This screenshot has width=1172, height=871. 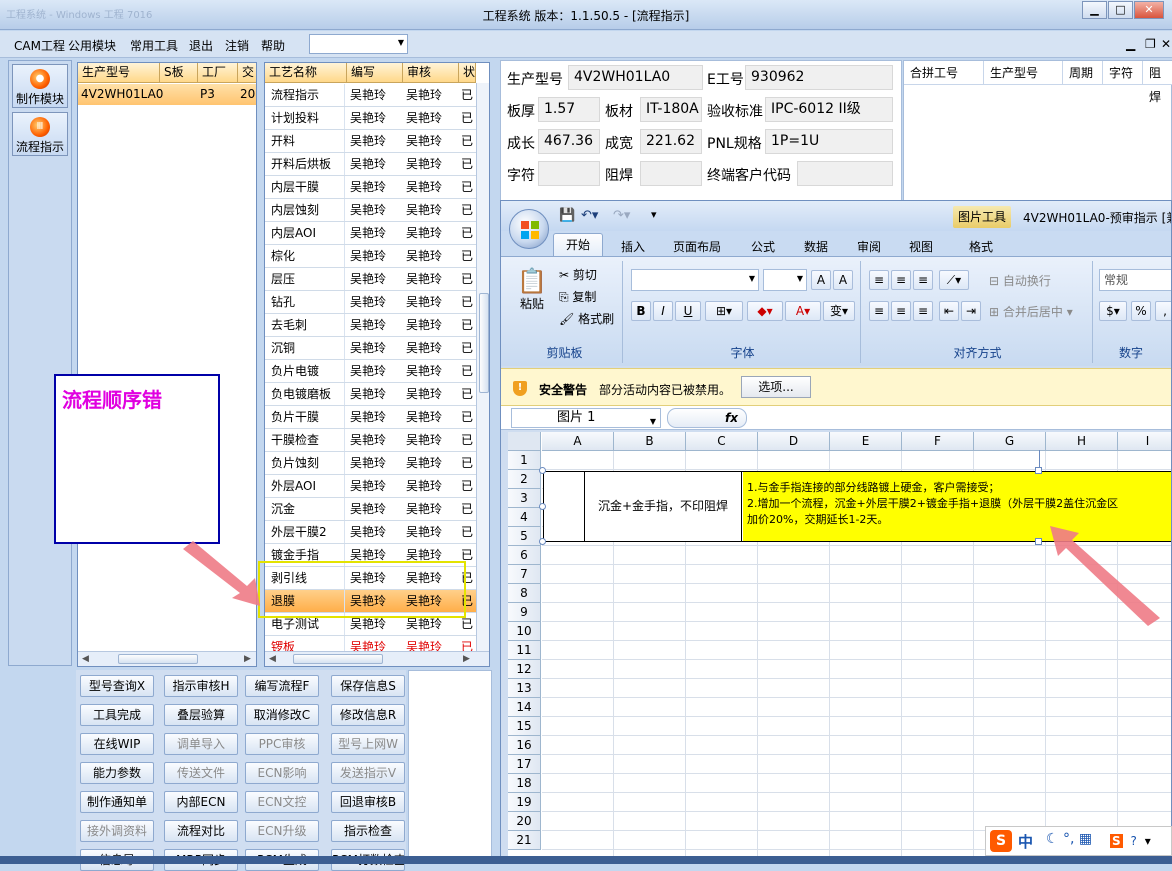 I want to click on fill-color-icon: ◆▾, so click(x=765, y=311).